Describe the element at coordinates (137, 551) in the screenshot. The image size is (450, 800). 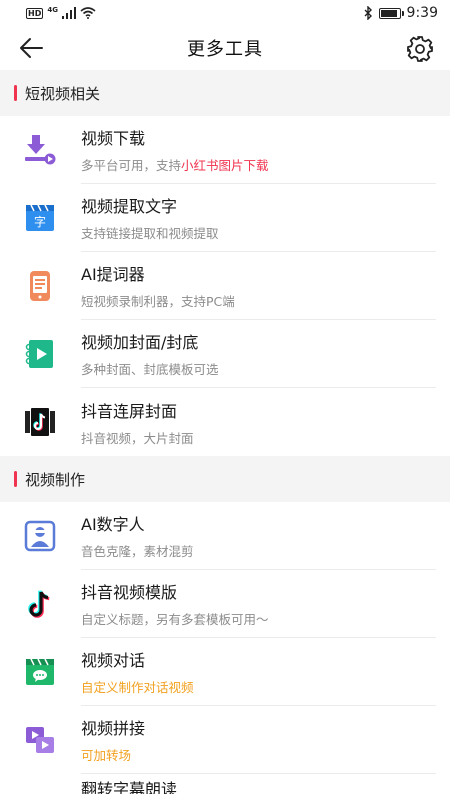
I see `item-subtitle: 音色克隆，素材混剪` at that location.